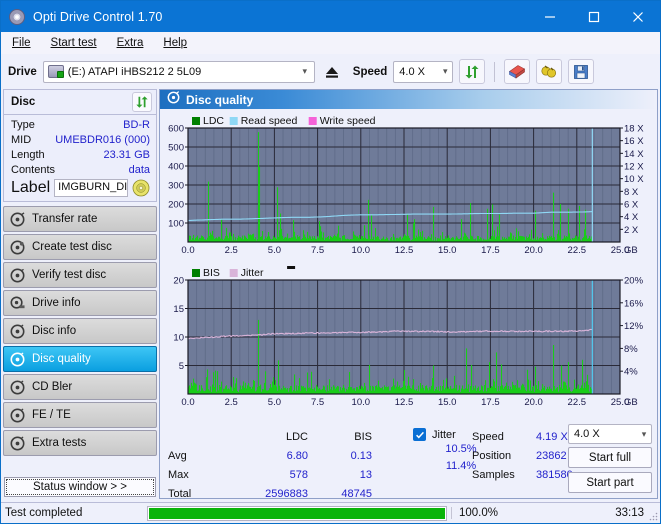  I want to click on sidebar-item-fe-te: FE / TE, so click(80, 415).